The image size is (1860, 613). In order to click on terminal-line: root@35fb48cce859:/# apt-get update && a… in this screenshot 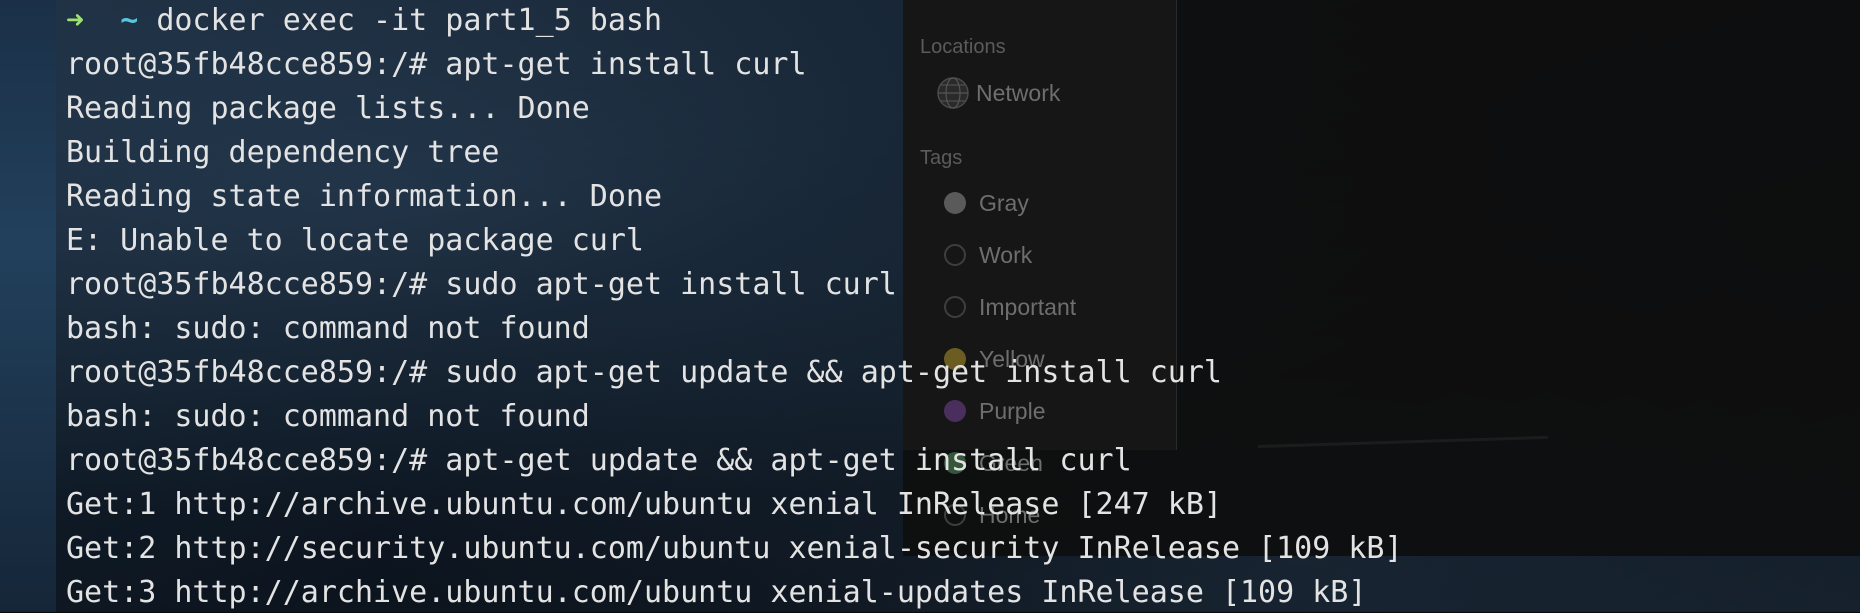, I will do `click(599, 460)`.